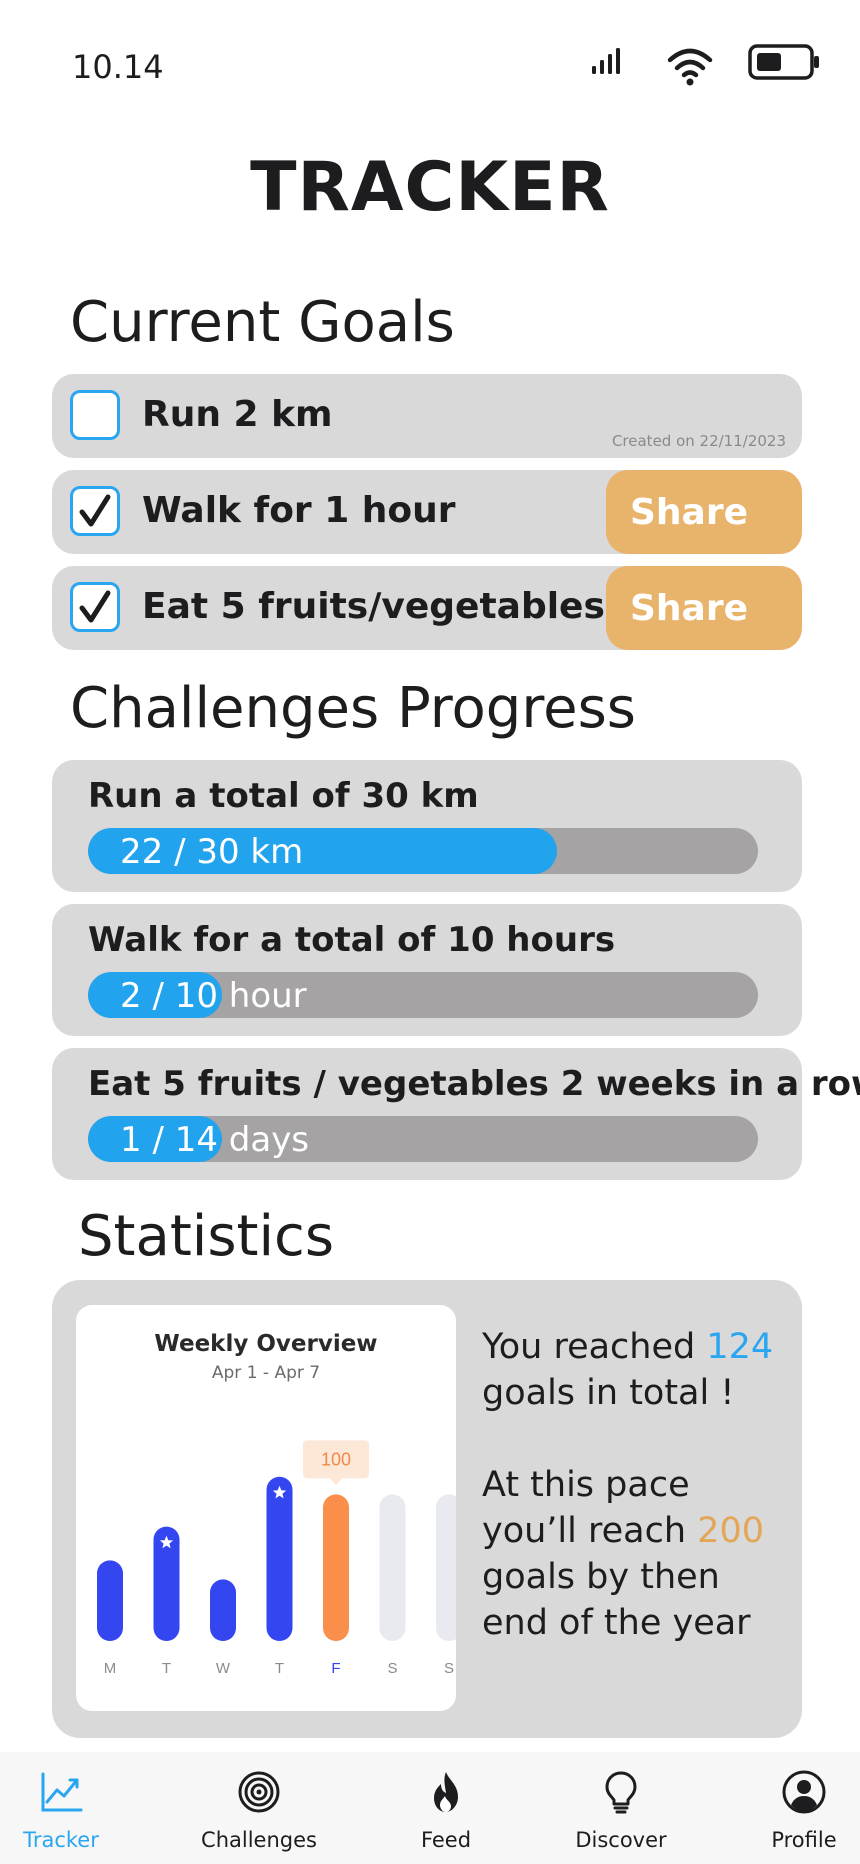 The width and height of the screenshot is (860, 1864). I want to click on value-tooltip-label: 100, so click(336, 1459).